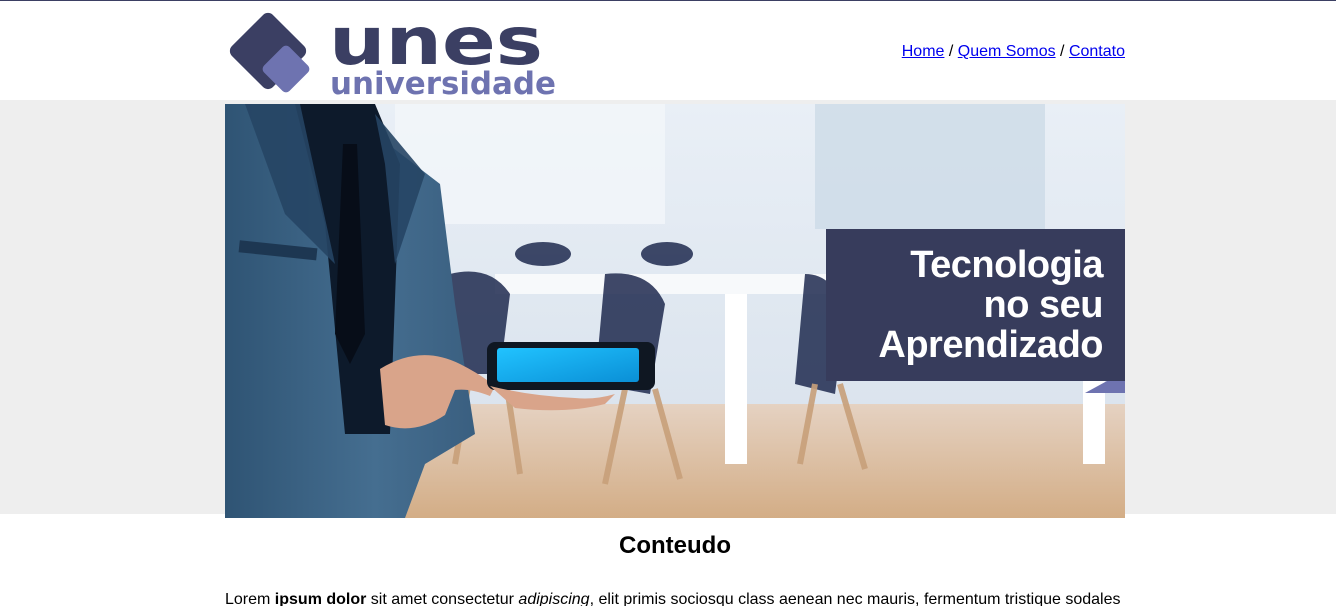  What do you see at coordinates (554, 598) in the screenshot?
I see `paragraph-italic-text: adipiscing` at bounding box center [554, 598].